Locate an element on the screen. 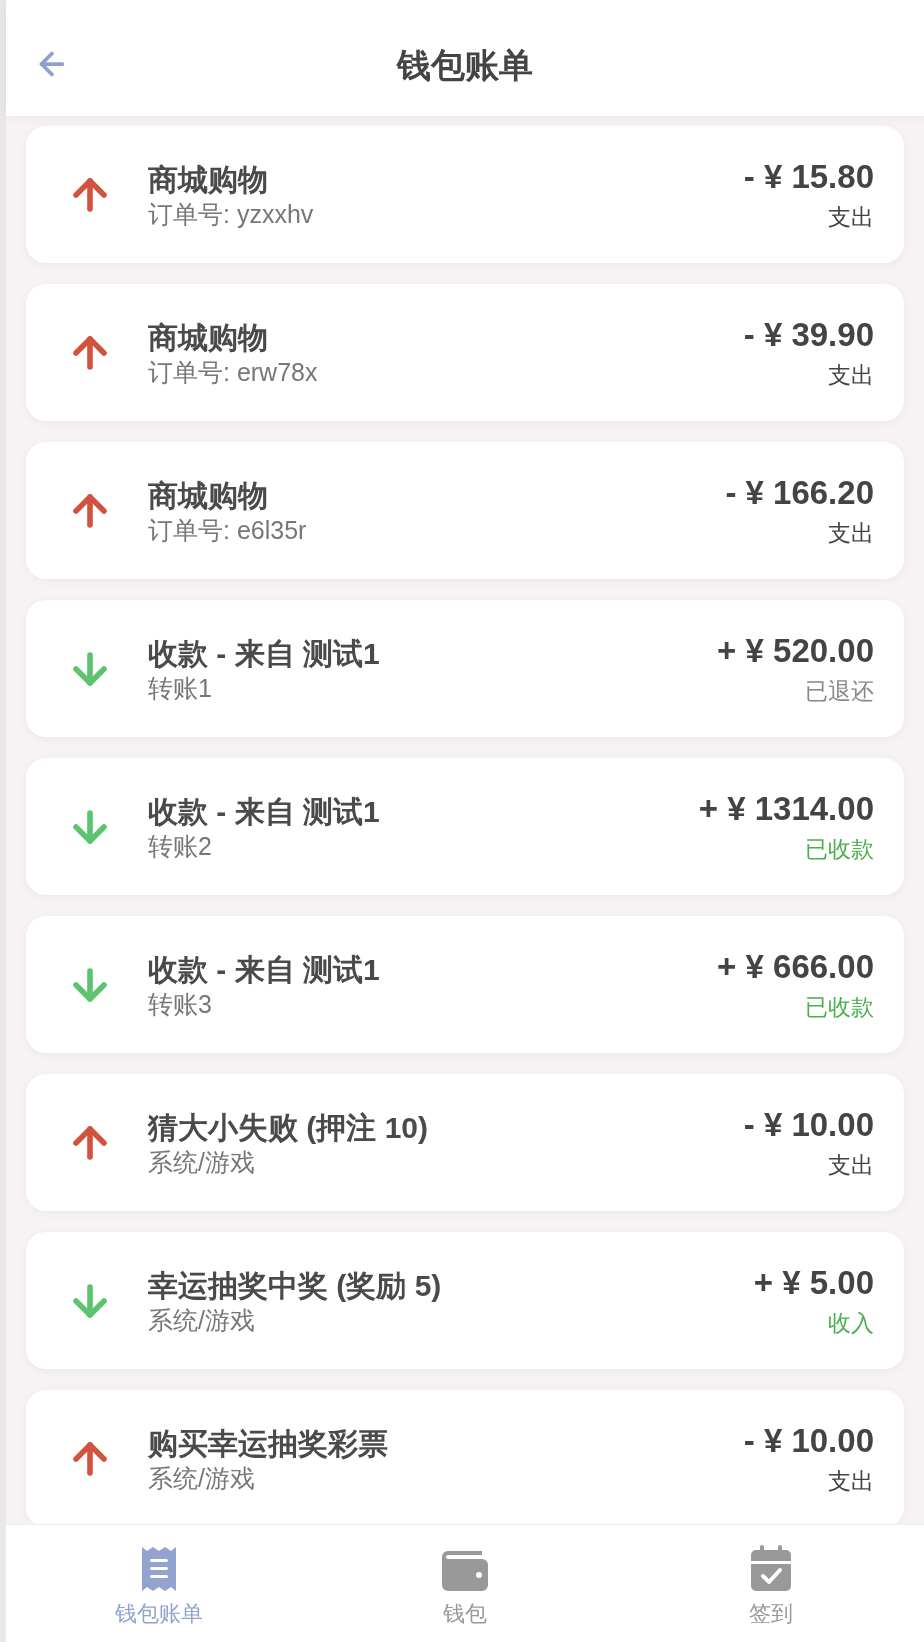 The height and width of the screenshot is (1642, 924). transaction-card: 购买幸运抽奖彩票 系统/游戏 - ¥ 10.00 支出 is located at coordinates (465, 1457).